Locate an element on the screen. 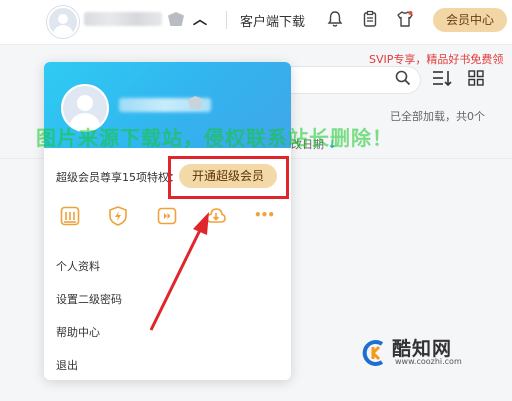 This screenshot has width=512, height=401. grid-view-icon is located at coordinates (476, 78).